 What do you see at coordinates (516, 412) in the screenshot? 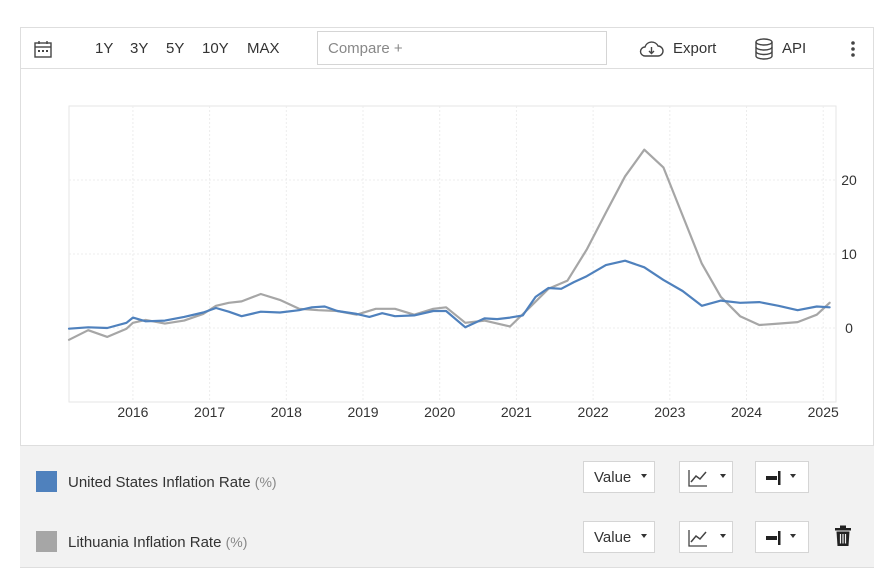
I see `x-tick-label: 2021` at bounding box center [516, 412].